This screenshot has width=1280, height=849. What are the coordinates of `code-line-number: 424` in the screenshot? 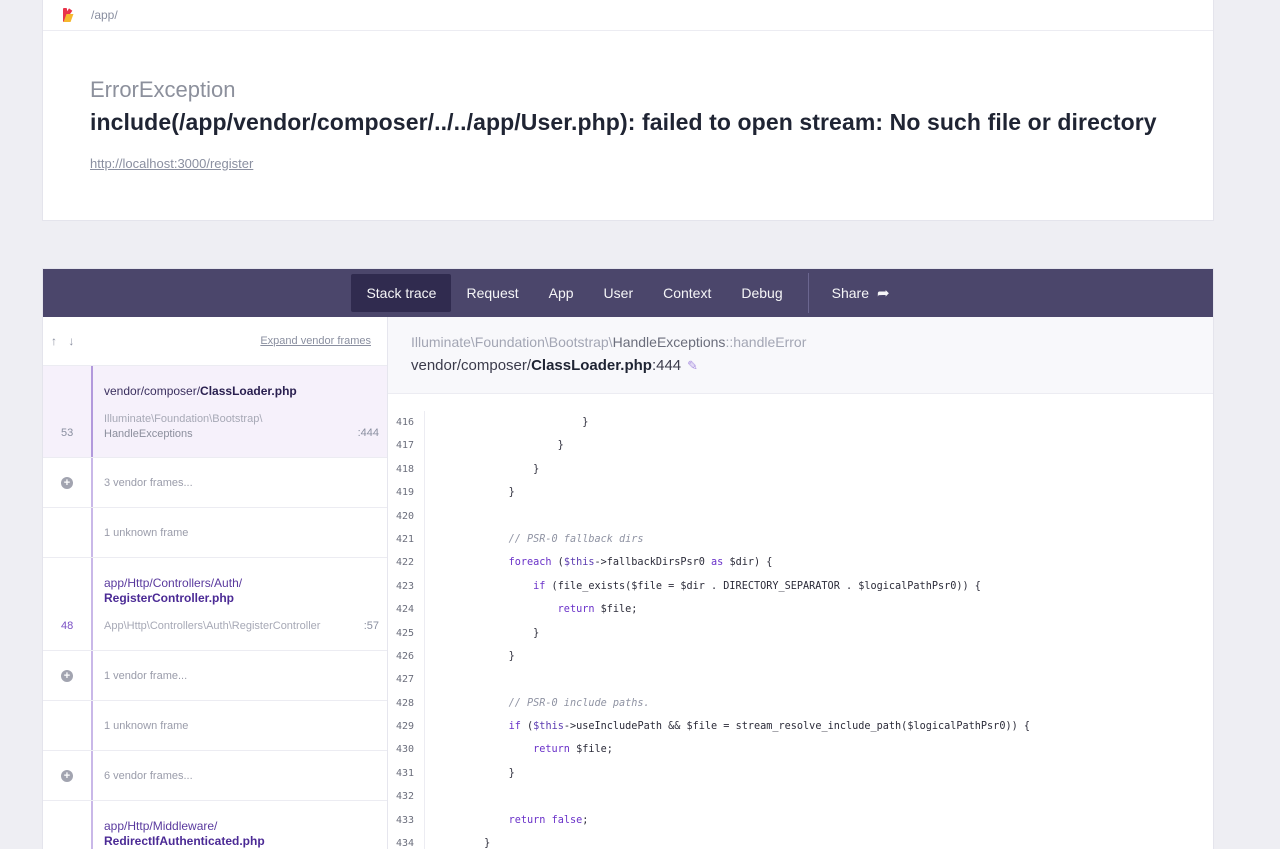 It's located at (405, 610).